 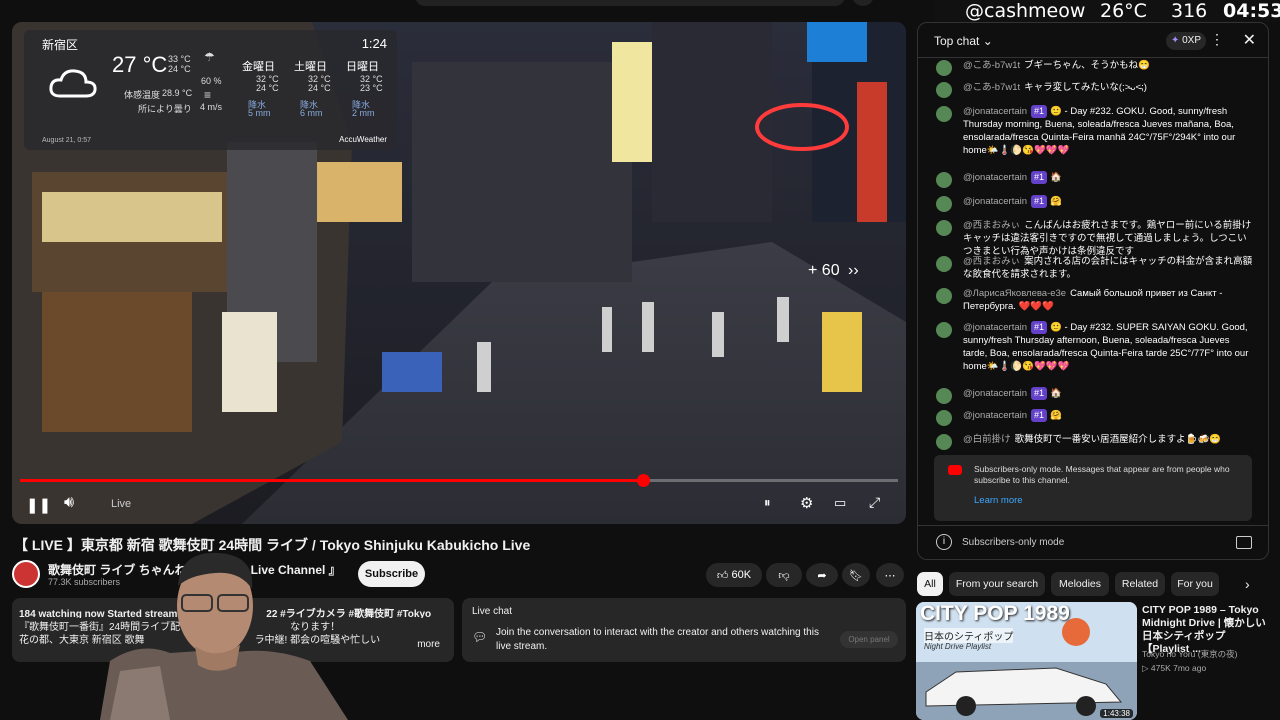 What do you see at coordinates (310, 67) in the screenshot?
I see `day2-label: 土曜日` at bounding box center [310, 67].